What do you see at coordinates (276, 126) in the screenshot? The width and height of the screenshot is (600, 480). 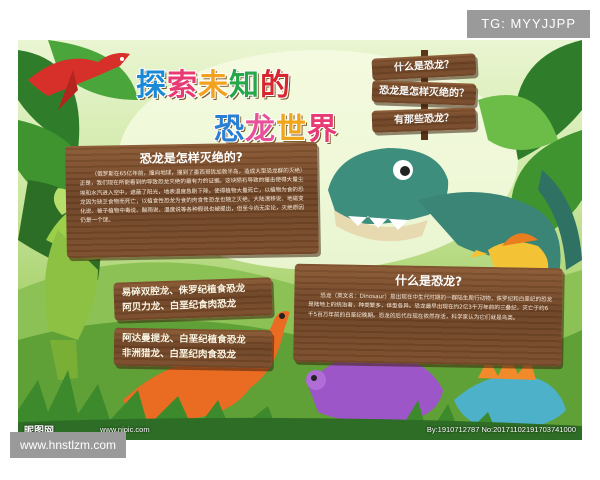 I see `poster-title-line2: 恐龙世界` at bounding box center [276, 126].